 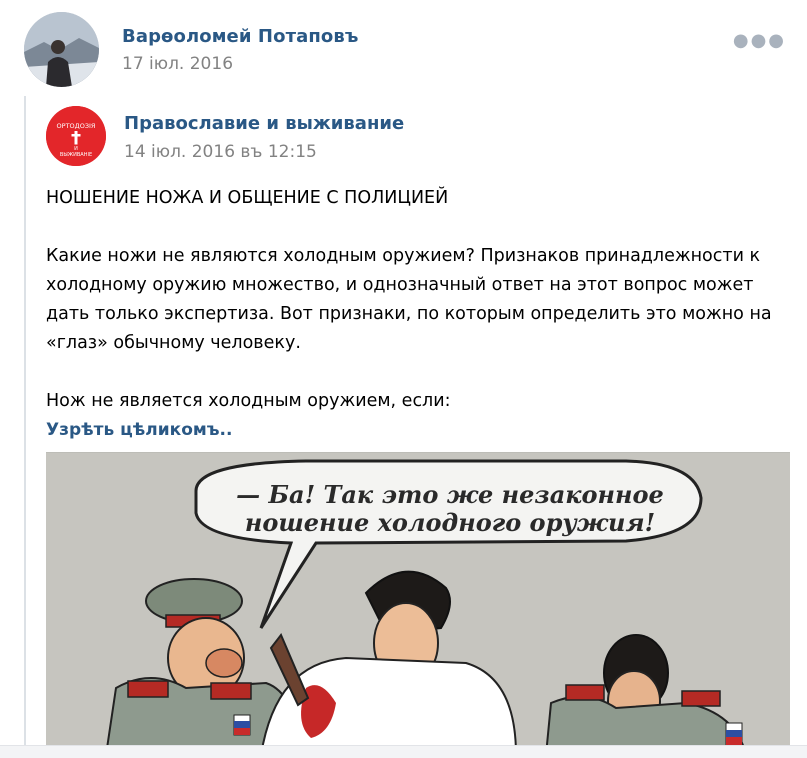 What do you see at coordinates (247, 198) in the screenshot?
I see `post-heading: НОШЕНИЕ НОЖА И ОБЩЕНИЕ С ПОЛИЦИЕЙ` at bounding box center [247, 198].